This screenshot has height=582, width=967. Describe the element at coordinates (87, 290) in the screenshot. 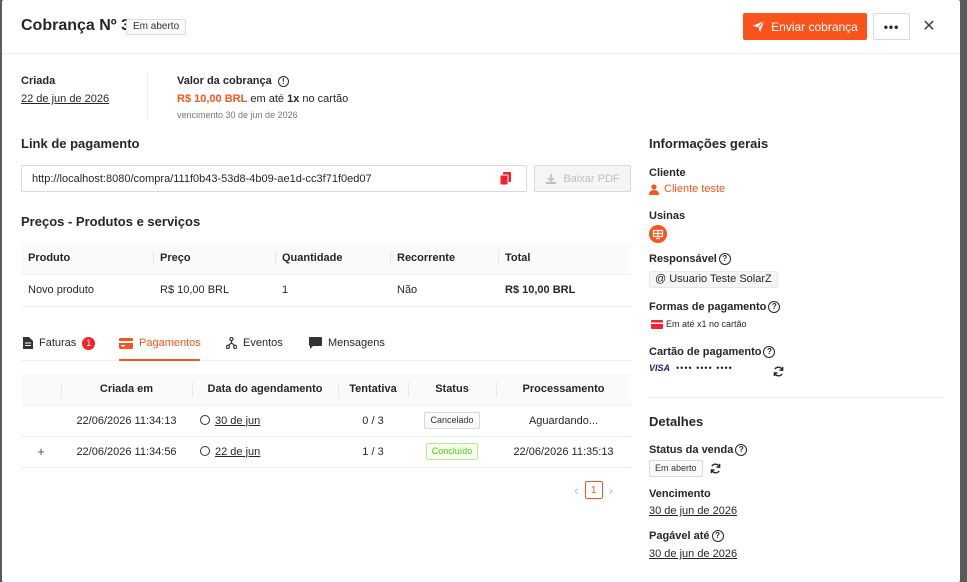

I see `cell-produto: Novo produto` at that location.